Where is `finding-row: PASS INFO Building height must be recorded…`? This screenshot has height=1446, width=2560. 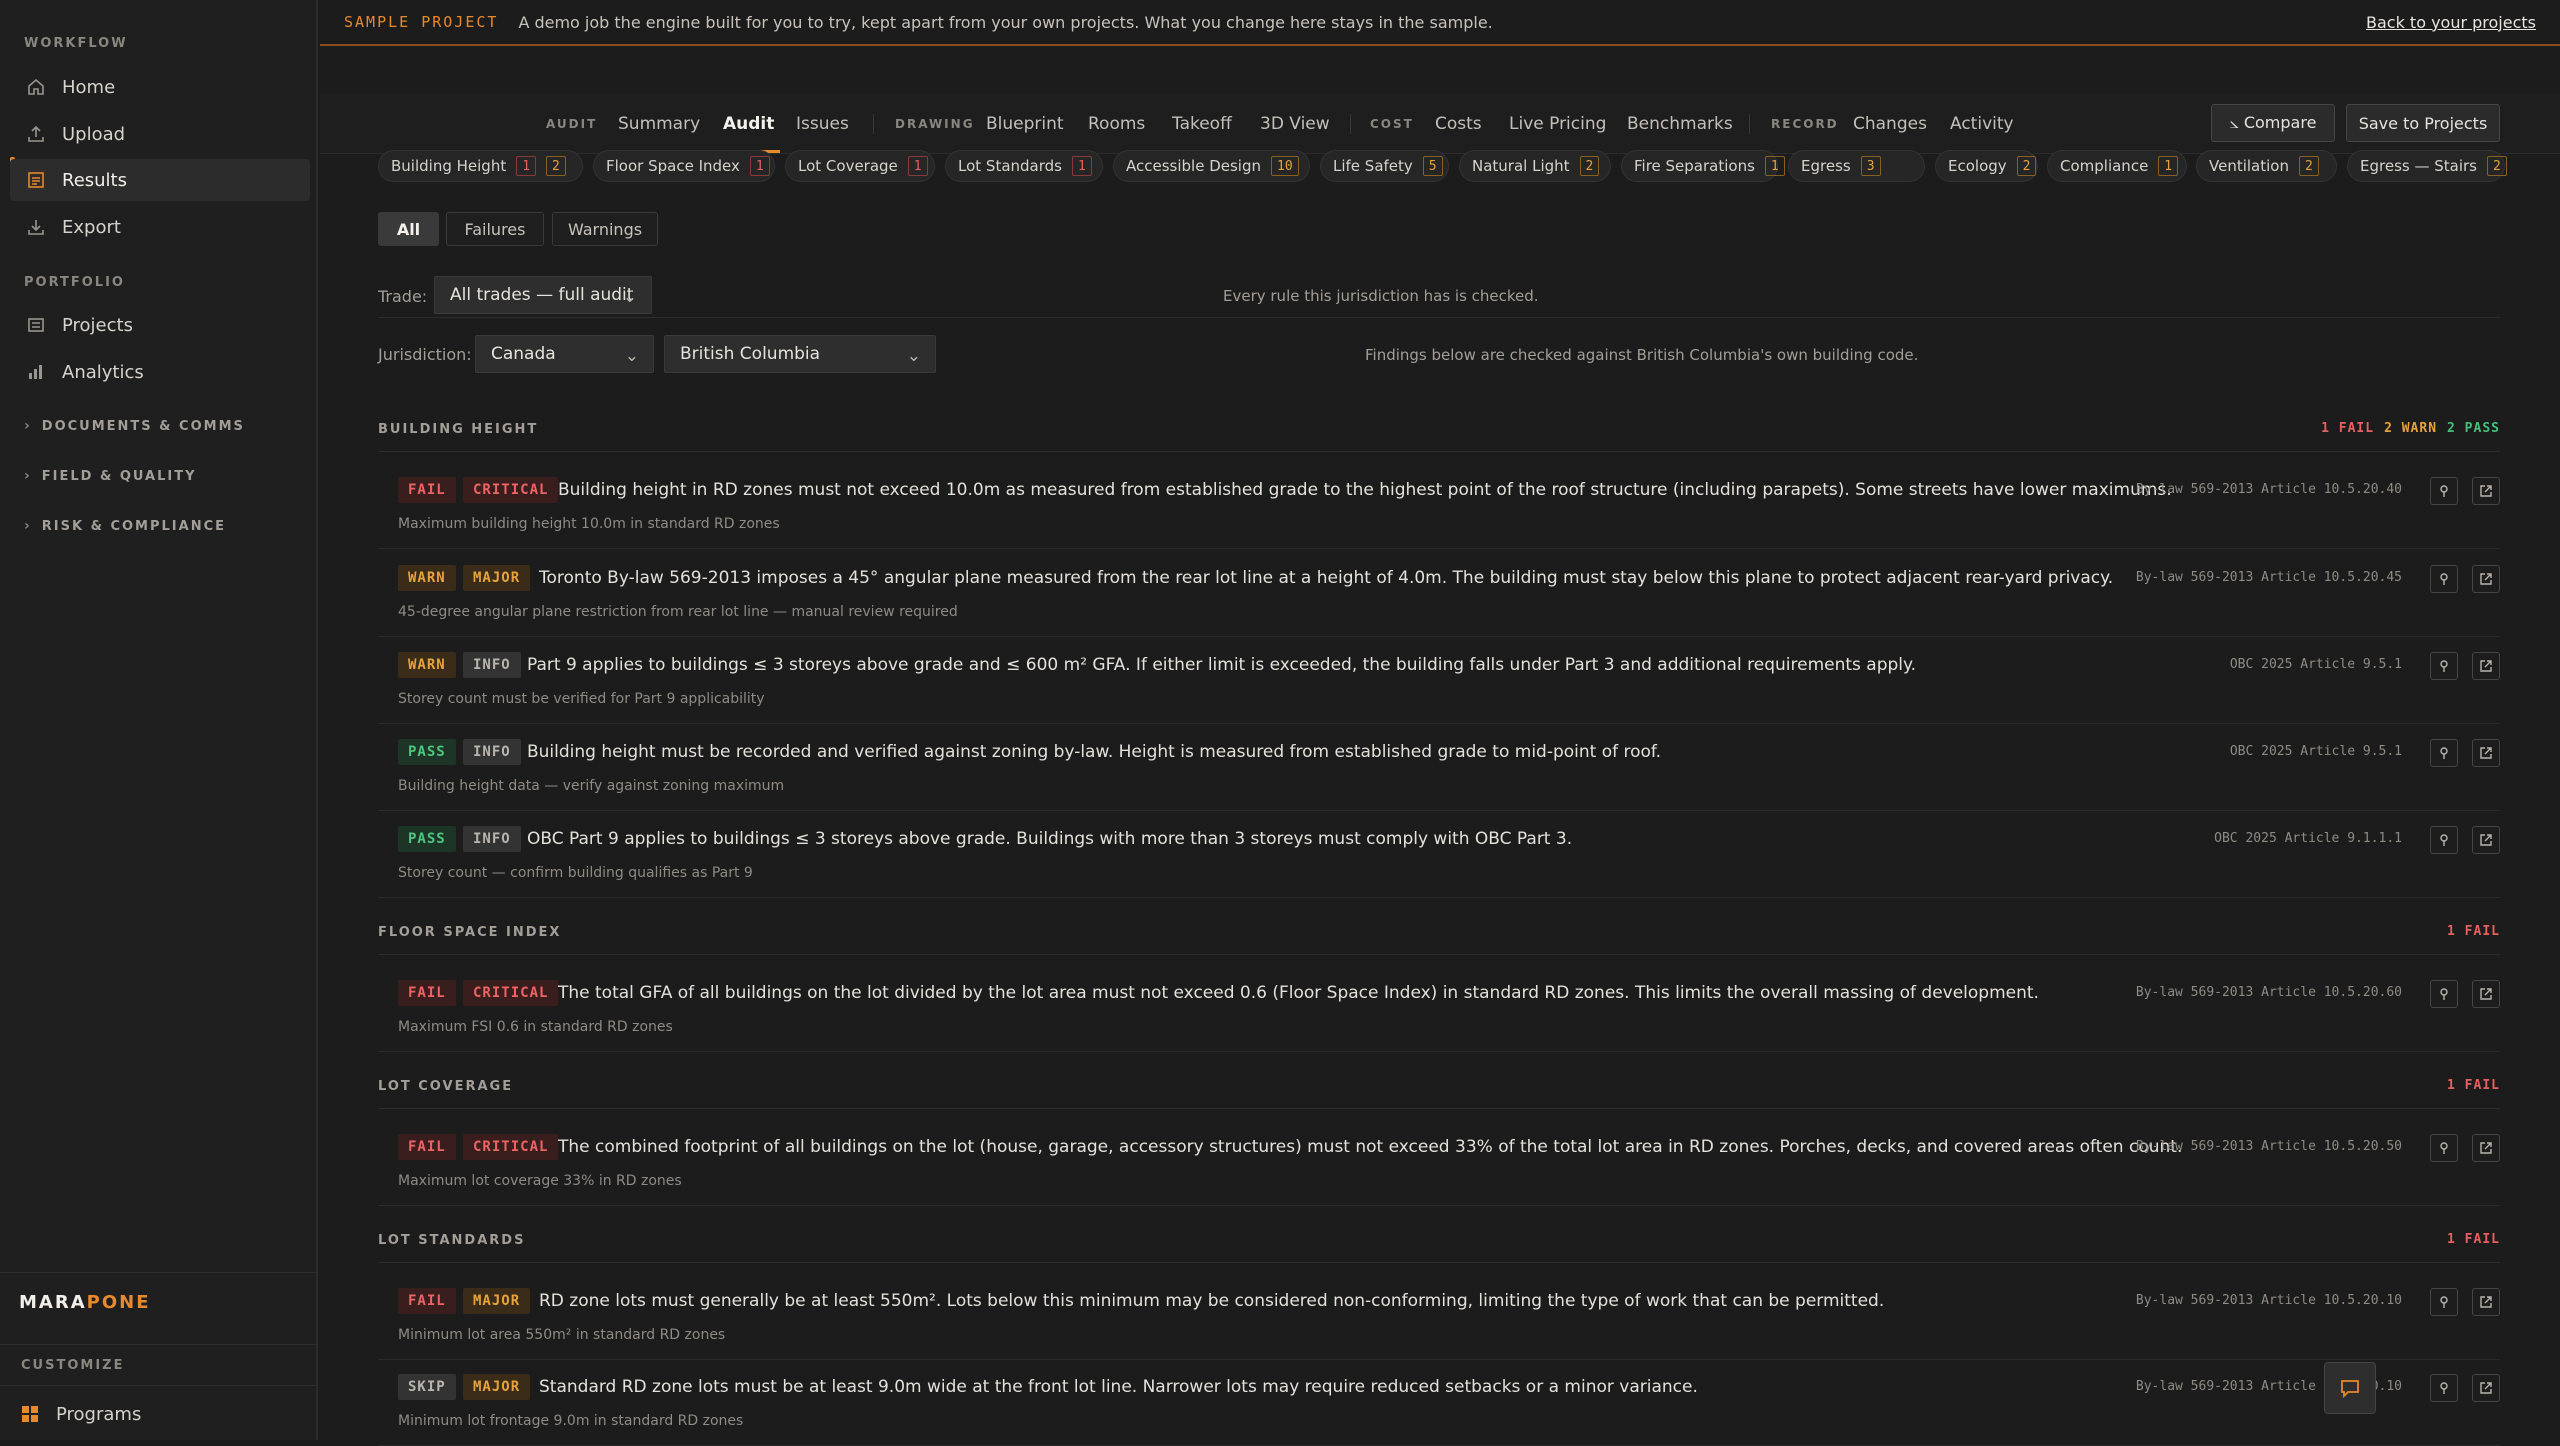 finding-row: PASS INFO Building height must be recorded… is located at coordinates (1439, 767).